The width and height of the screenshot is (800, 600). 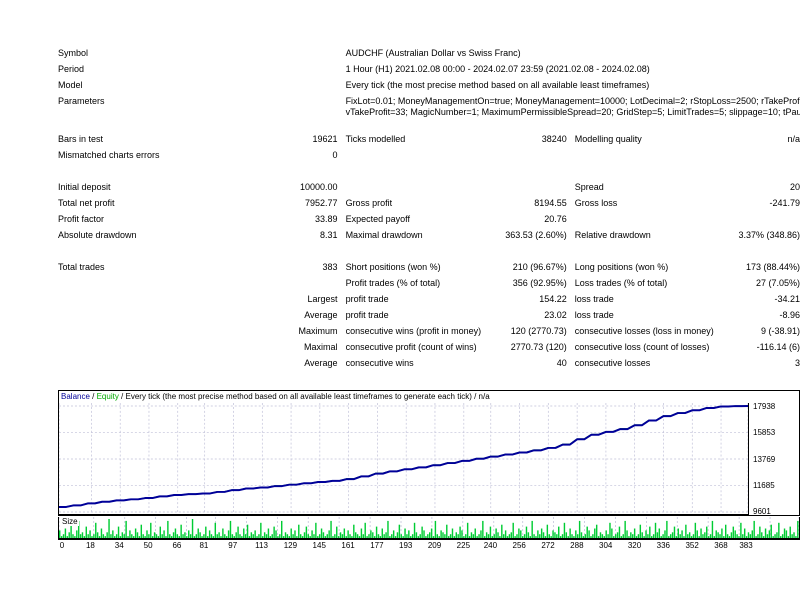 What do you see at coordinates (692, 545) in the screenshot?
I see `x-axis-tick-22: 352` at bounding box center [692, 545].